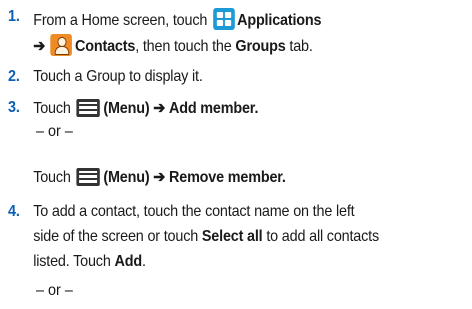 This screenshot has height=309, width=472. What do you see at coordinates (14, 76) in the screenshot?
I see `step-number: 2.` at bounding box center [14, 76].